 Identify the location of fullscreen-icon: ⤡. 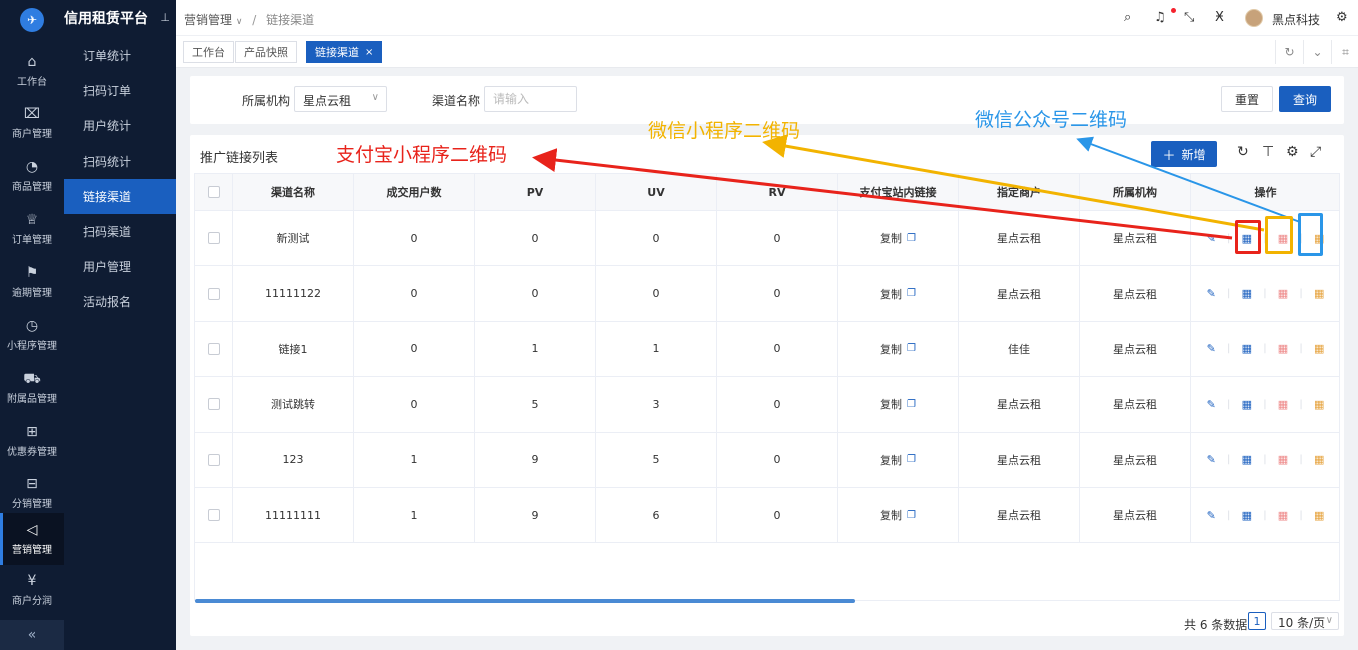
(1189, 17).